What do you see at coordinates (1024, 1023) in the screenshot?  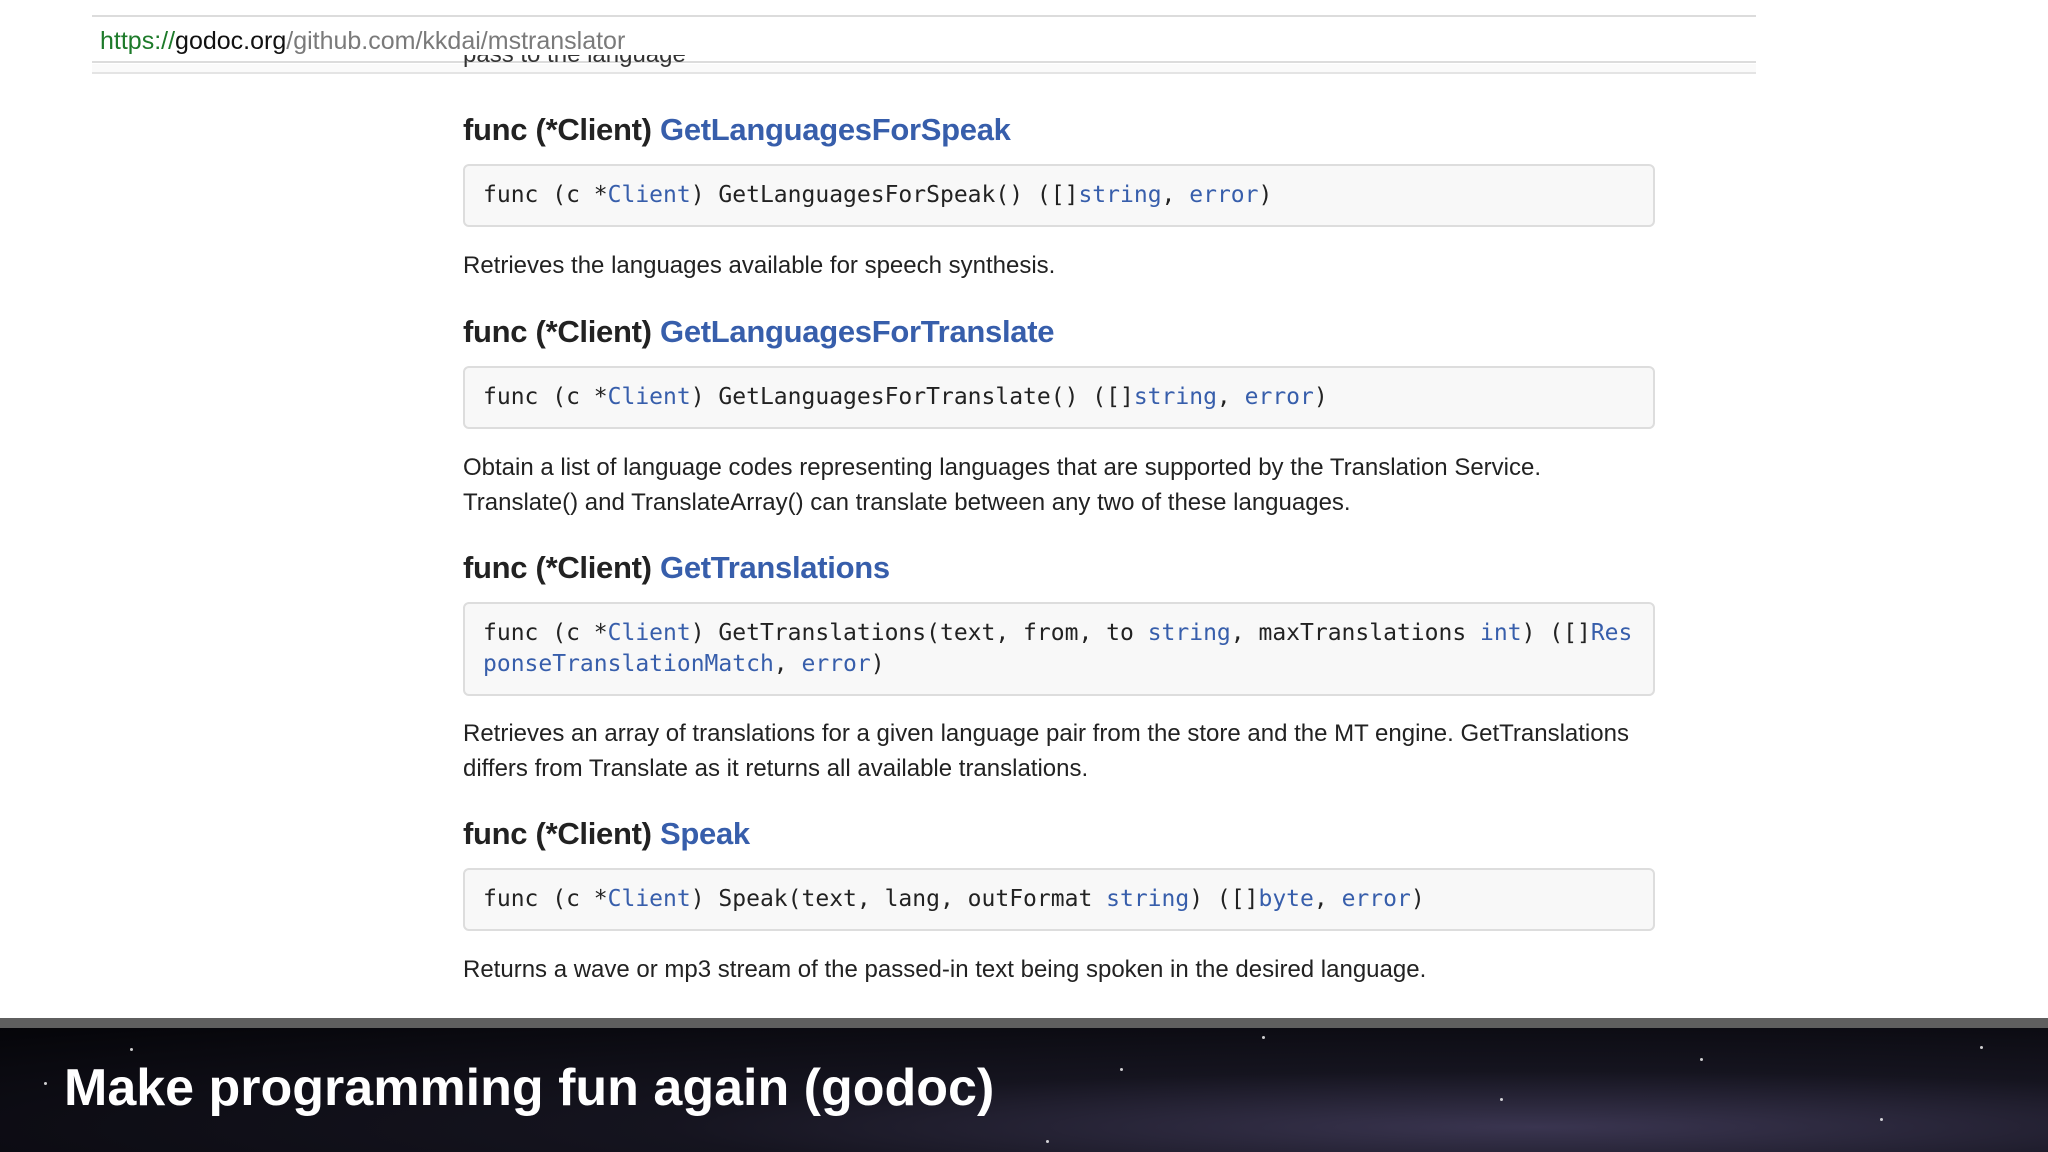 I see `slide-divider-band` at bounding box center [1024, 1023].